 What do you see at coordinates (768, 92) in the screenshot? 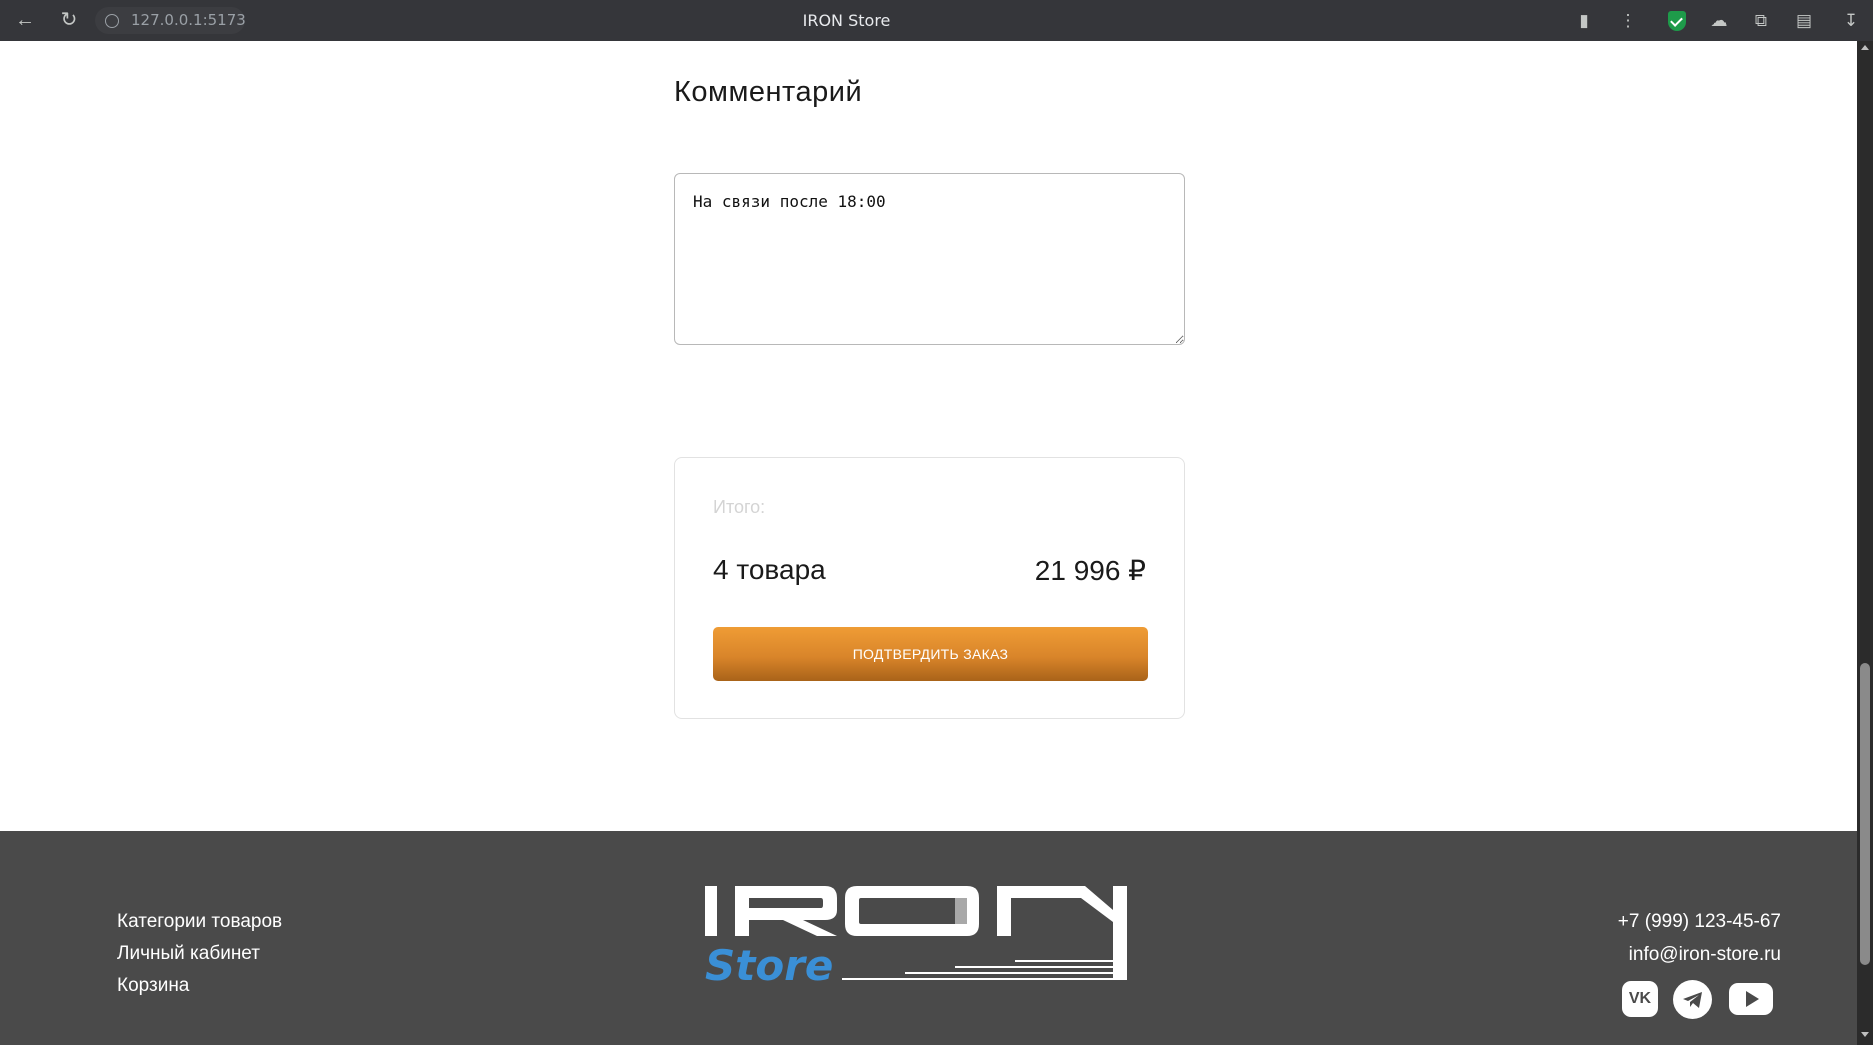
I see `comment-heading: Комментарий` at bounding box center [768, 92].